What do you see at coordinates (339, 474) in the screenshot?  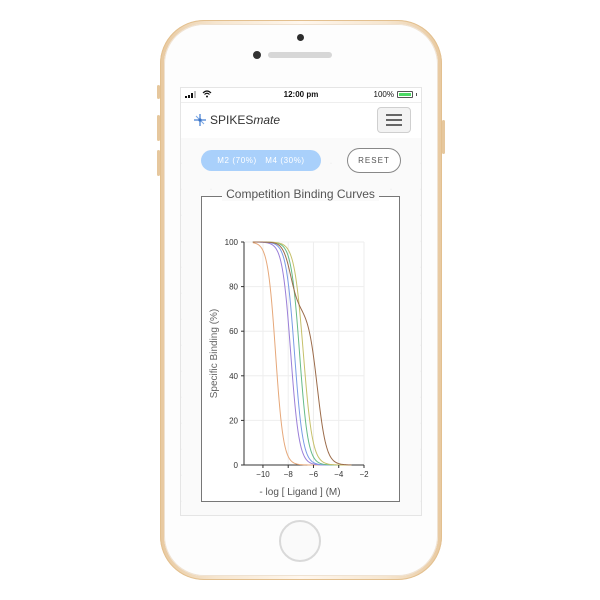 I see `x-tick-label: −4` at bounding box center [339, 474].